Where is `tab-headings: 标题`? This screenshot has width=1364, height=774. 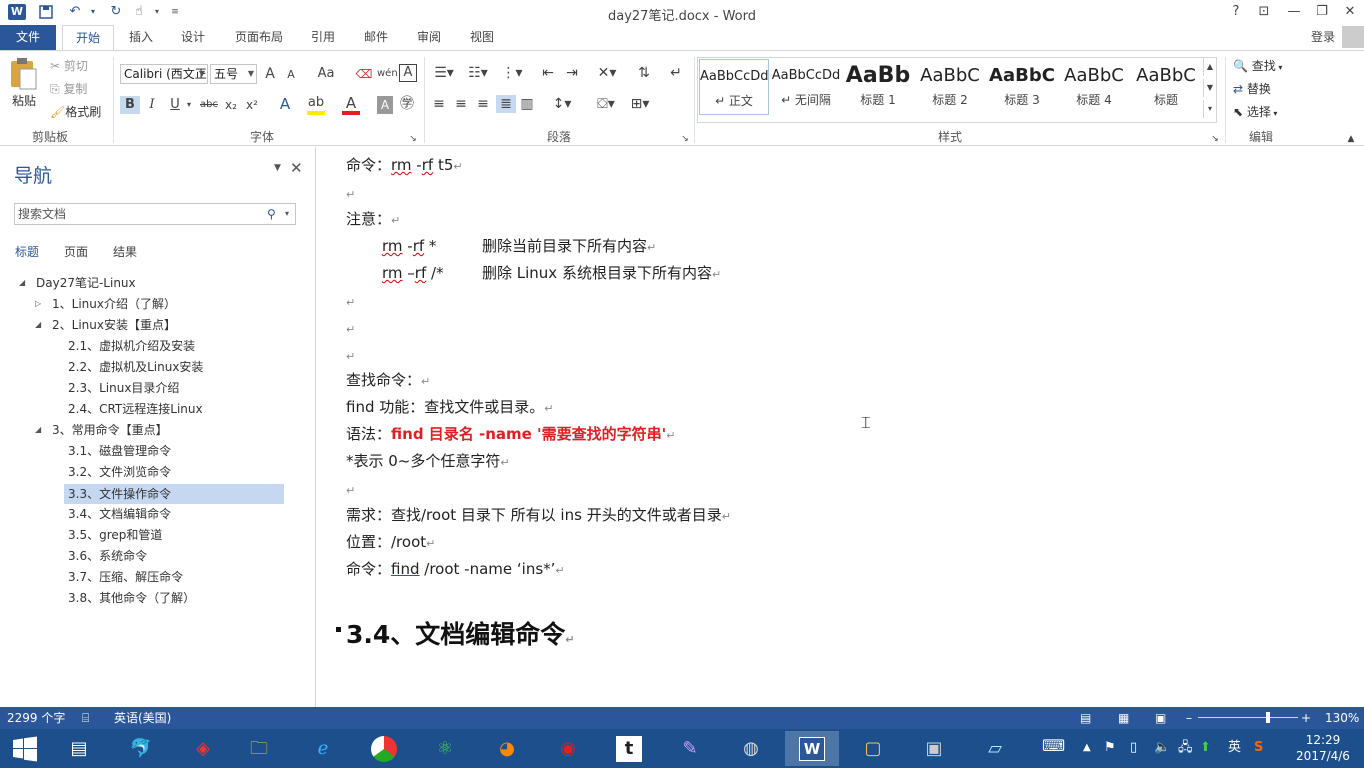 tab-headings: 标题 is located at coordinates (27, 251).